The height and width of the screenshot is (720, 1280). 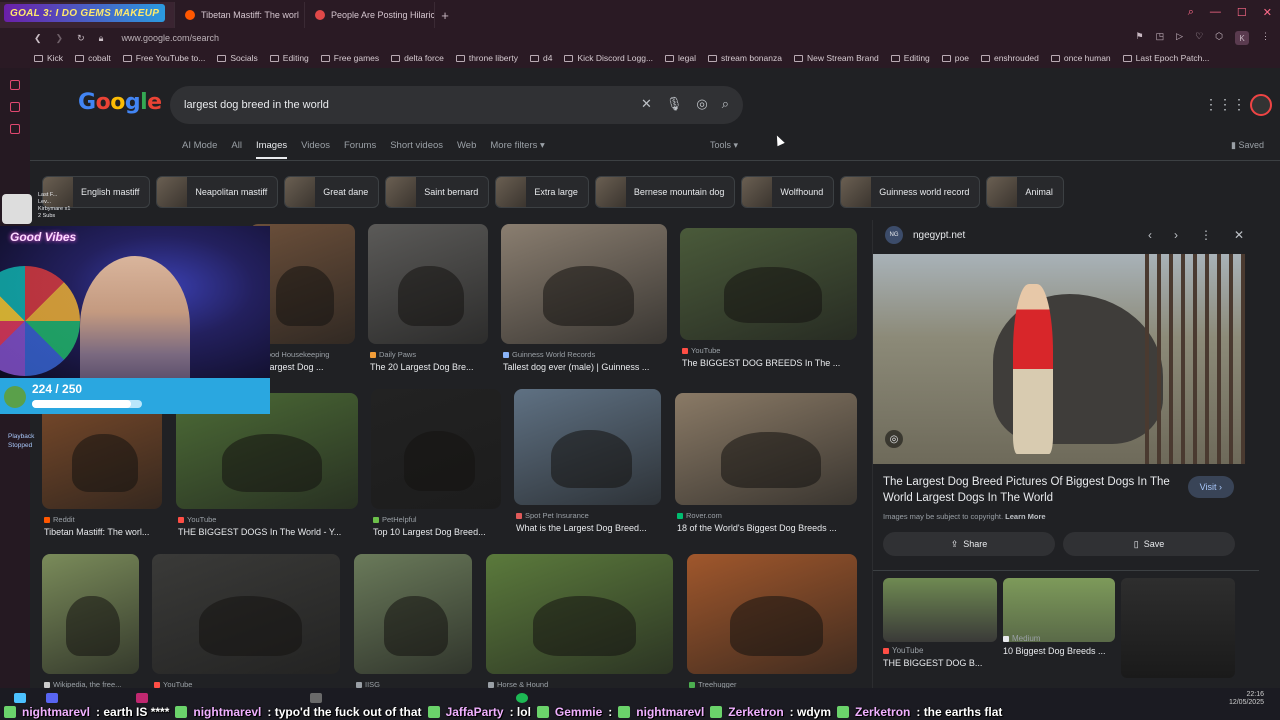 I want to click on refine-chip: Neapolitan mastiff, so click(x=217, y=192).